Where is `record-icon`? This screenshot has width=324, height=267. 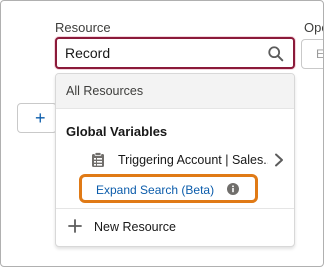 record-icon is located at coordinates (98, 159).